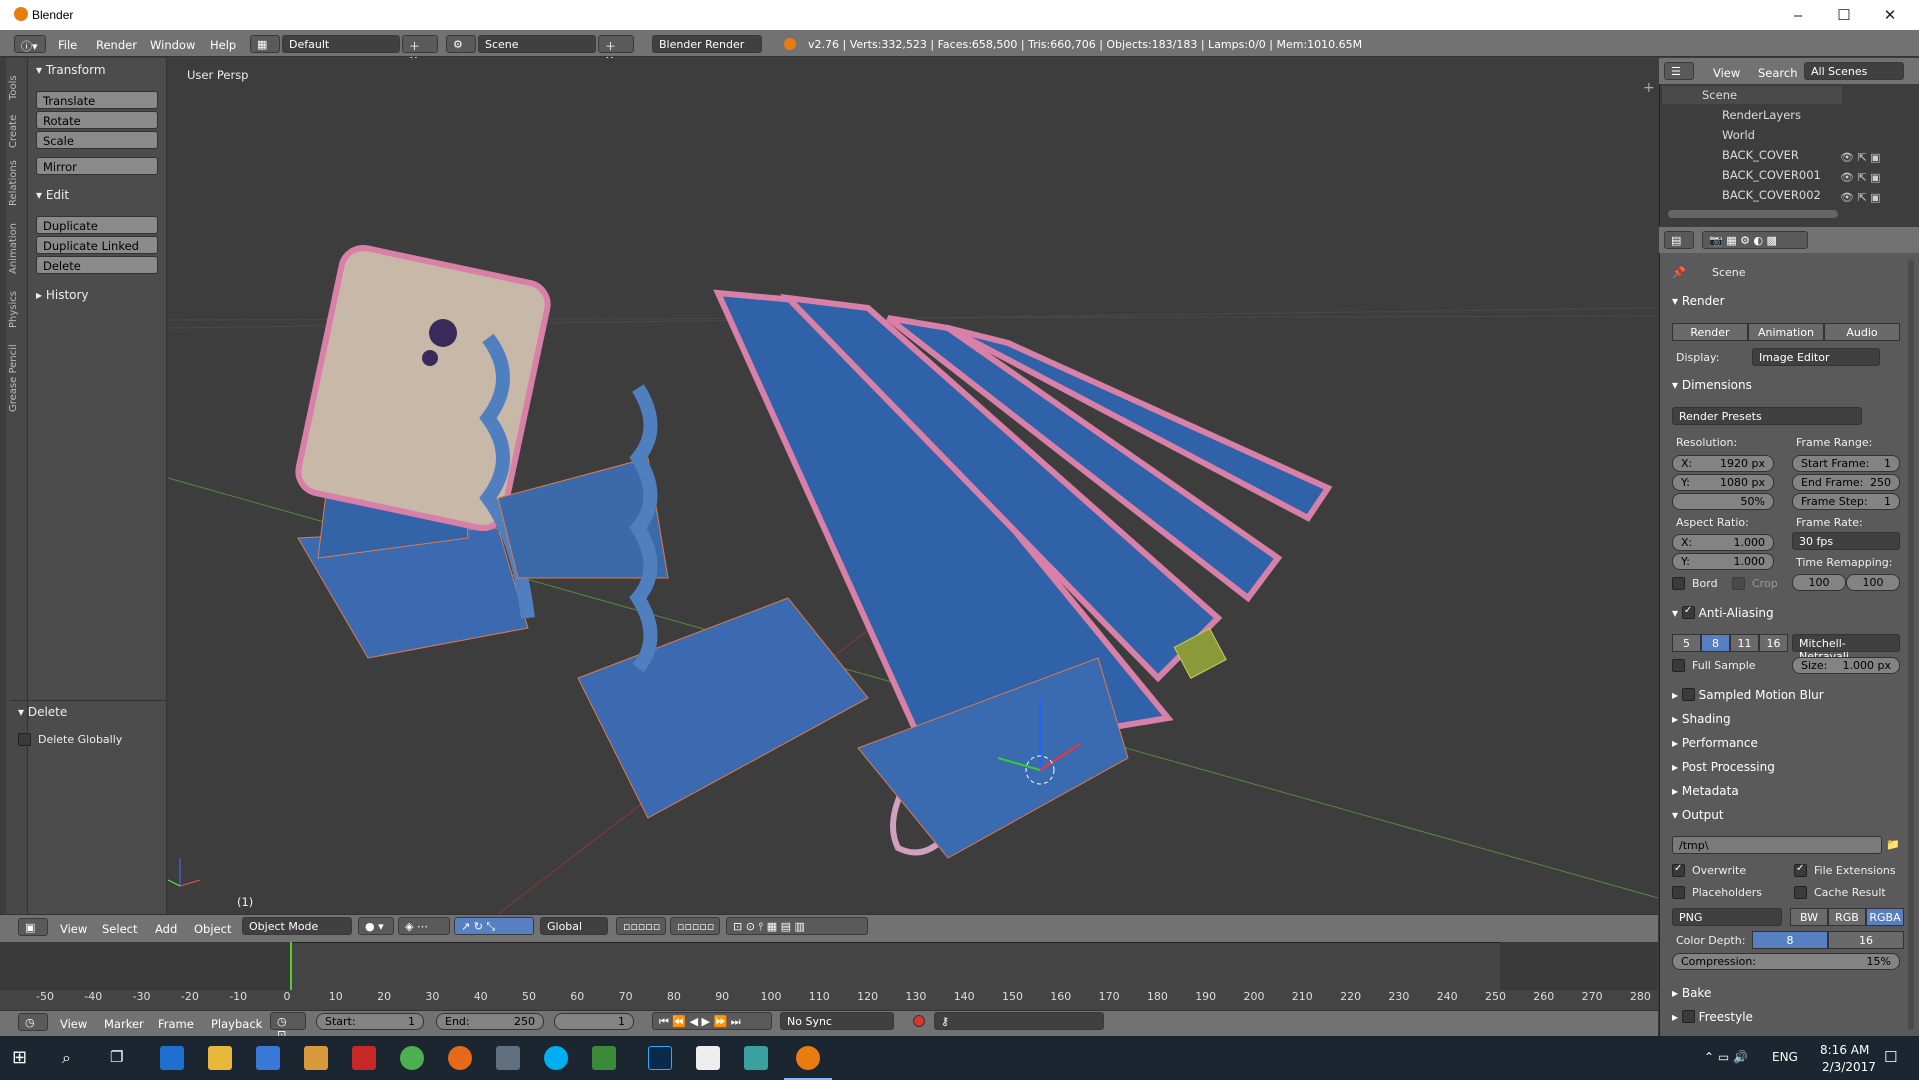  Describe the element at coordinates (1816, 357) in the screenshot. I see `display-select: Image Editor` at that location.